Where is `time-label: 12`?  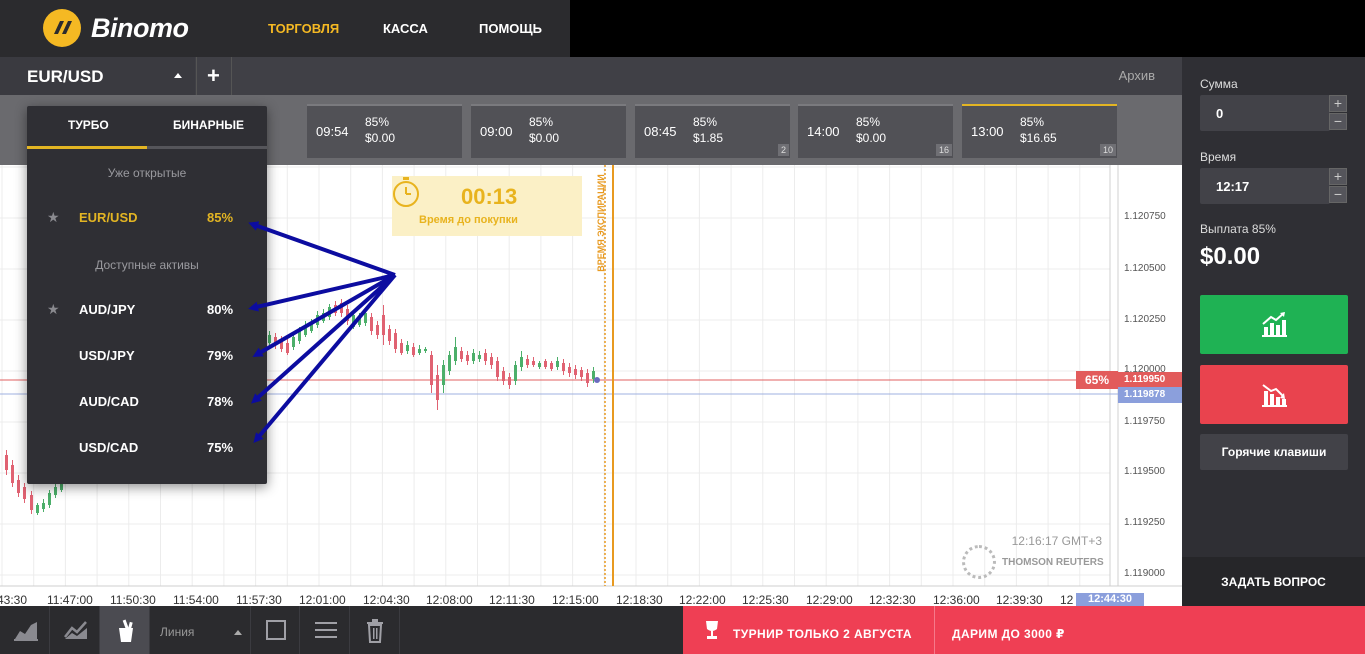
time-label: 12 is located at coordinates (1067, 600).